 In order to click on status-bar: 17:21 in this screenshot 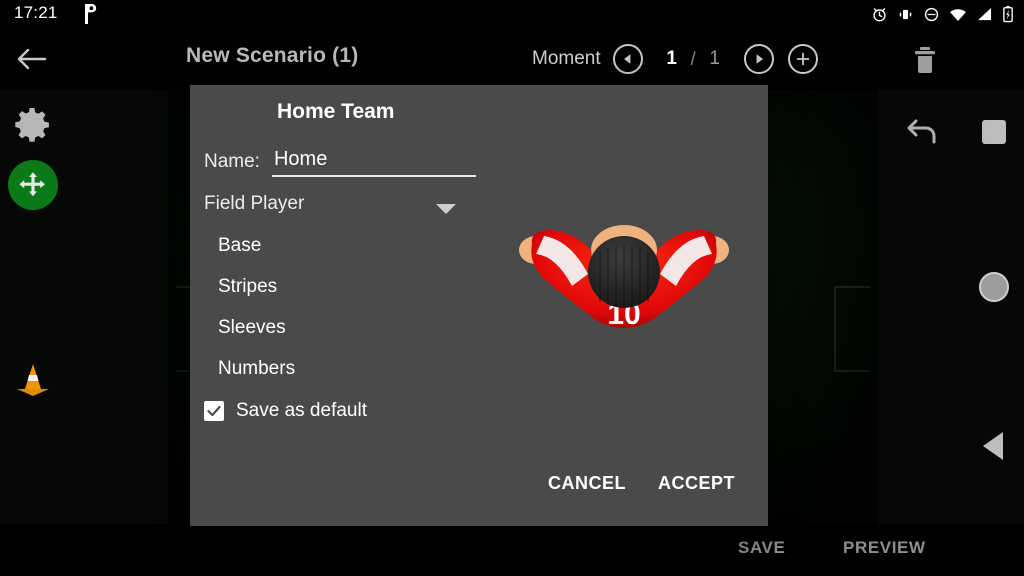, I will do `click(512, 14)`.